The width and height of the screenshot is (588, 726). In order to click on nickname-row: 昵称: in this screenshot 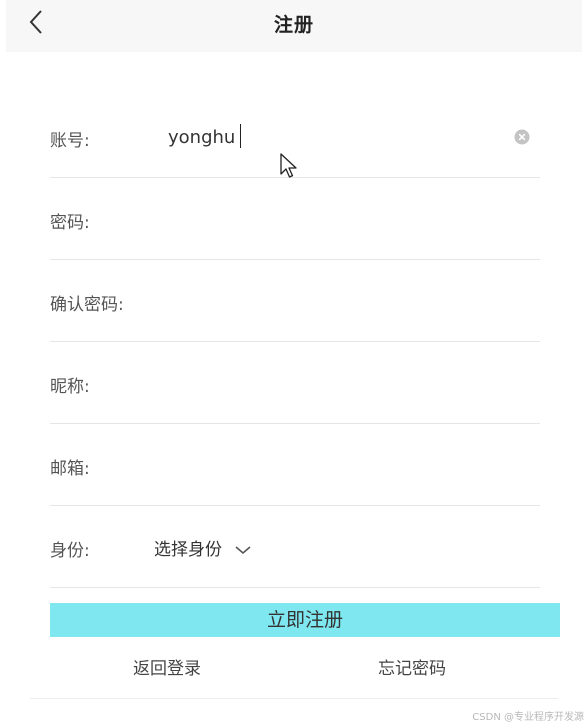, I will do `click(295, 383)`.